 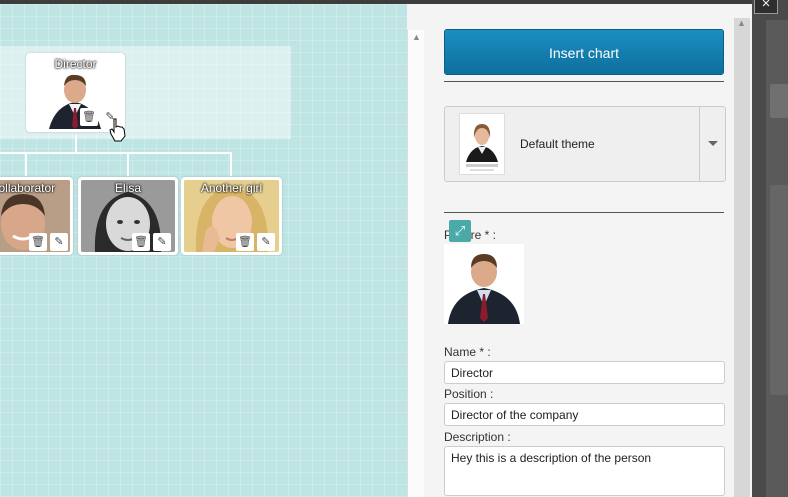 What do you see at coordinates (127, 188) in the screenshot?
I see `node-name: Elisa` at bounding box center [127, 188].